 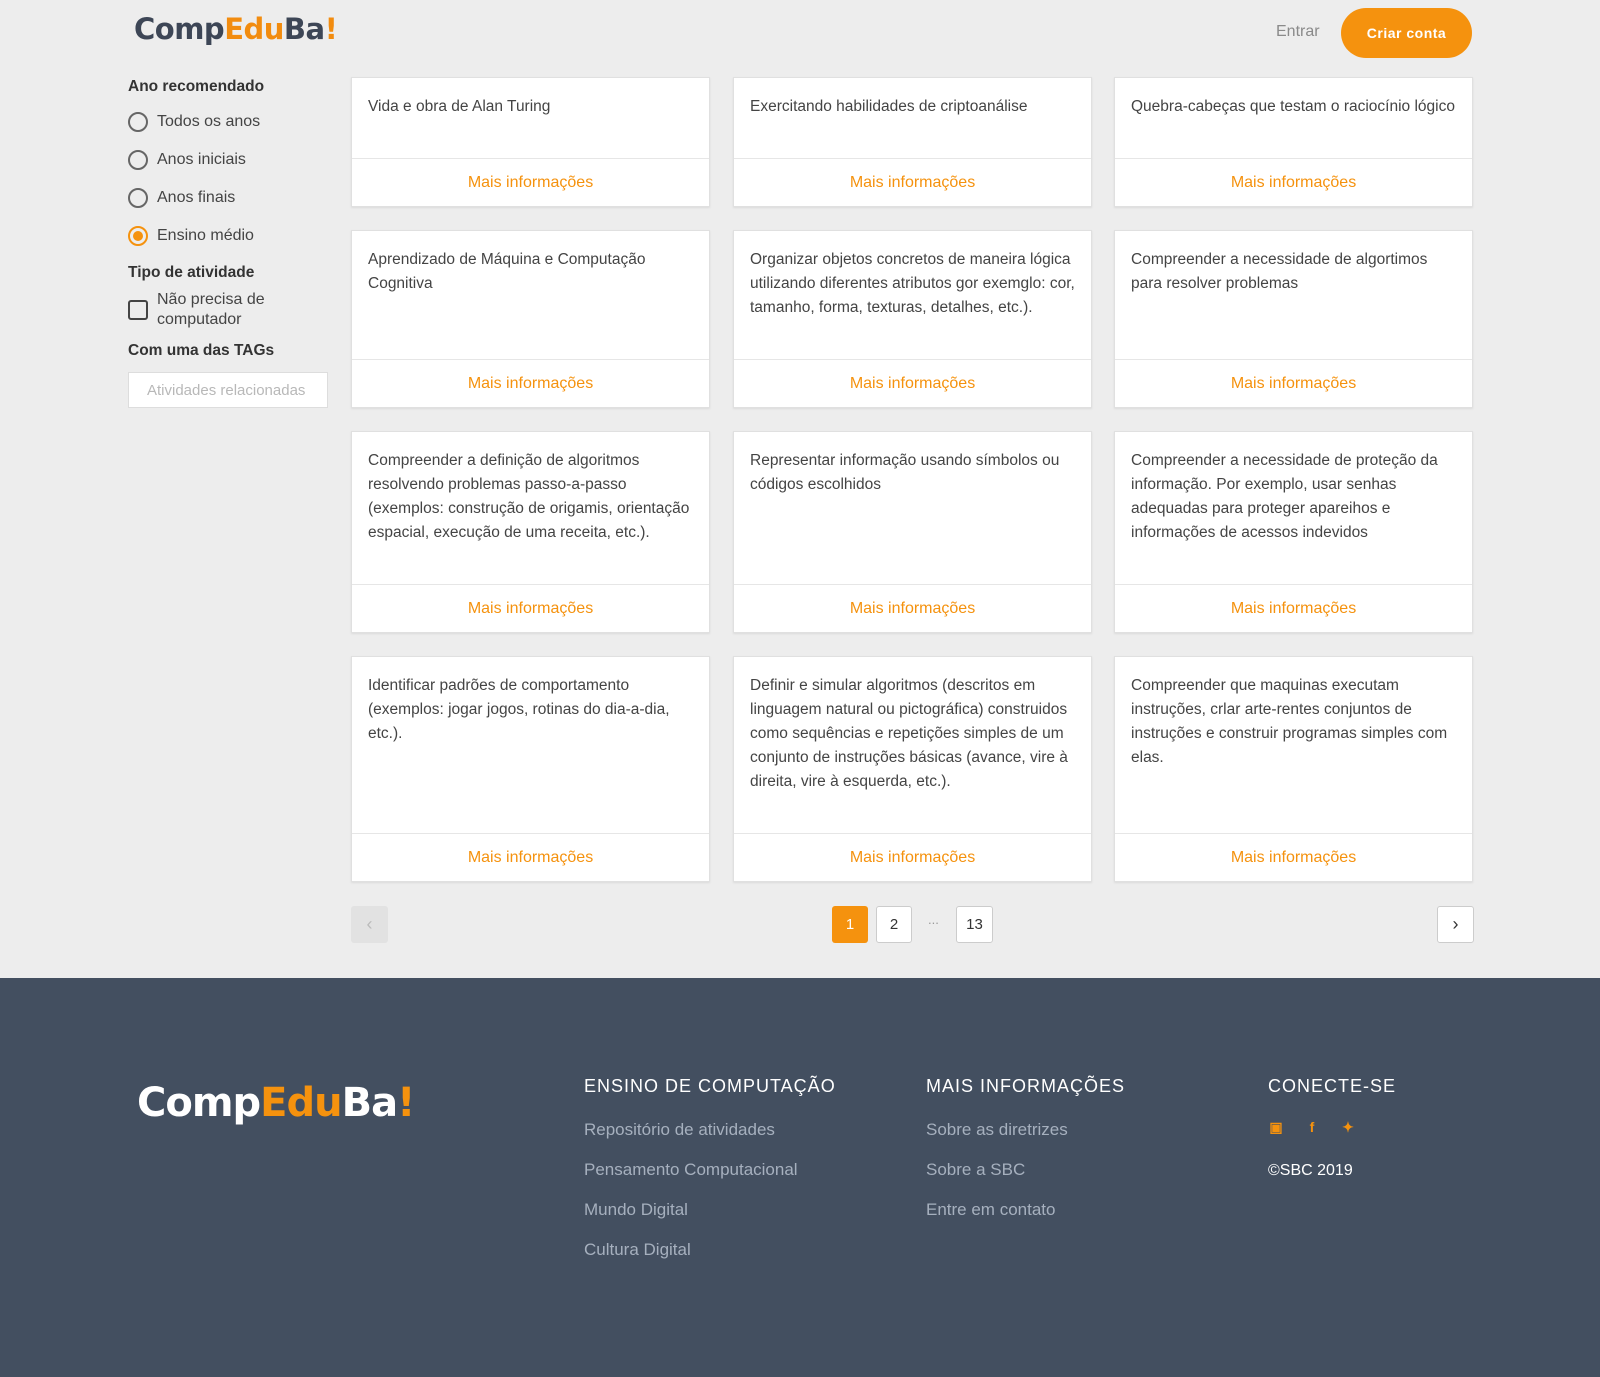 I want to click on no-computer-label: Não precisa de computador, so click(x=211, y=309).